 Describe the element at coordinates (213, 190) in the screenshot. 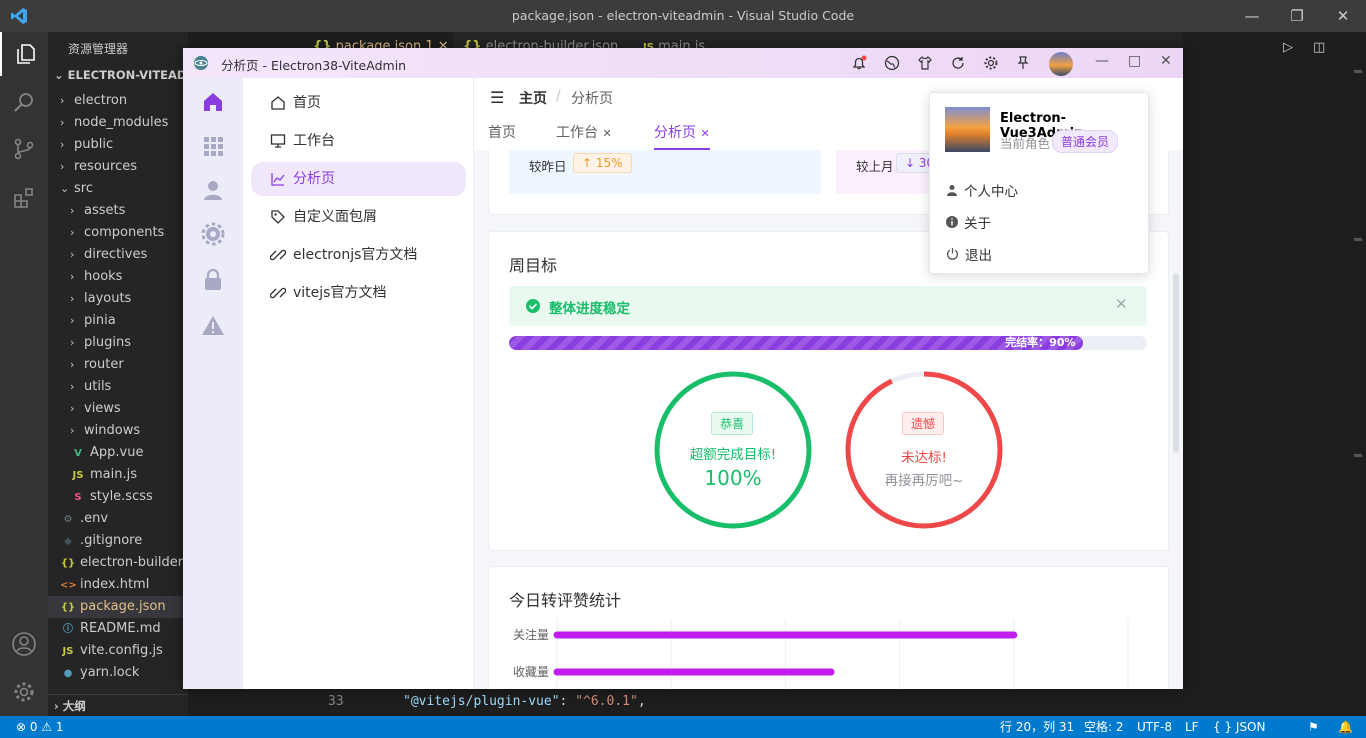

I see `rail-user-icon` at that location.